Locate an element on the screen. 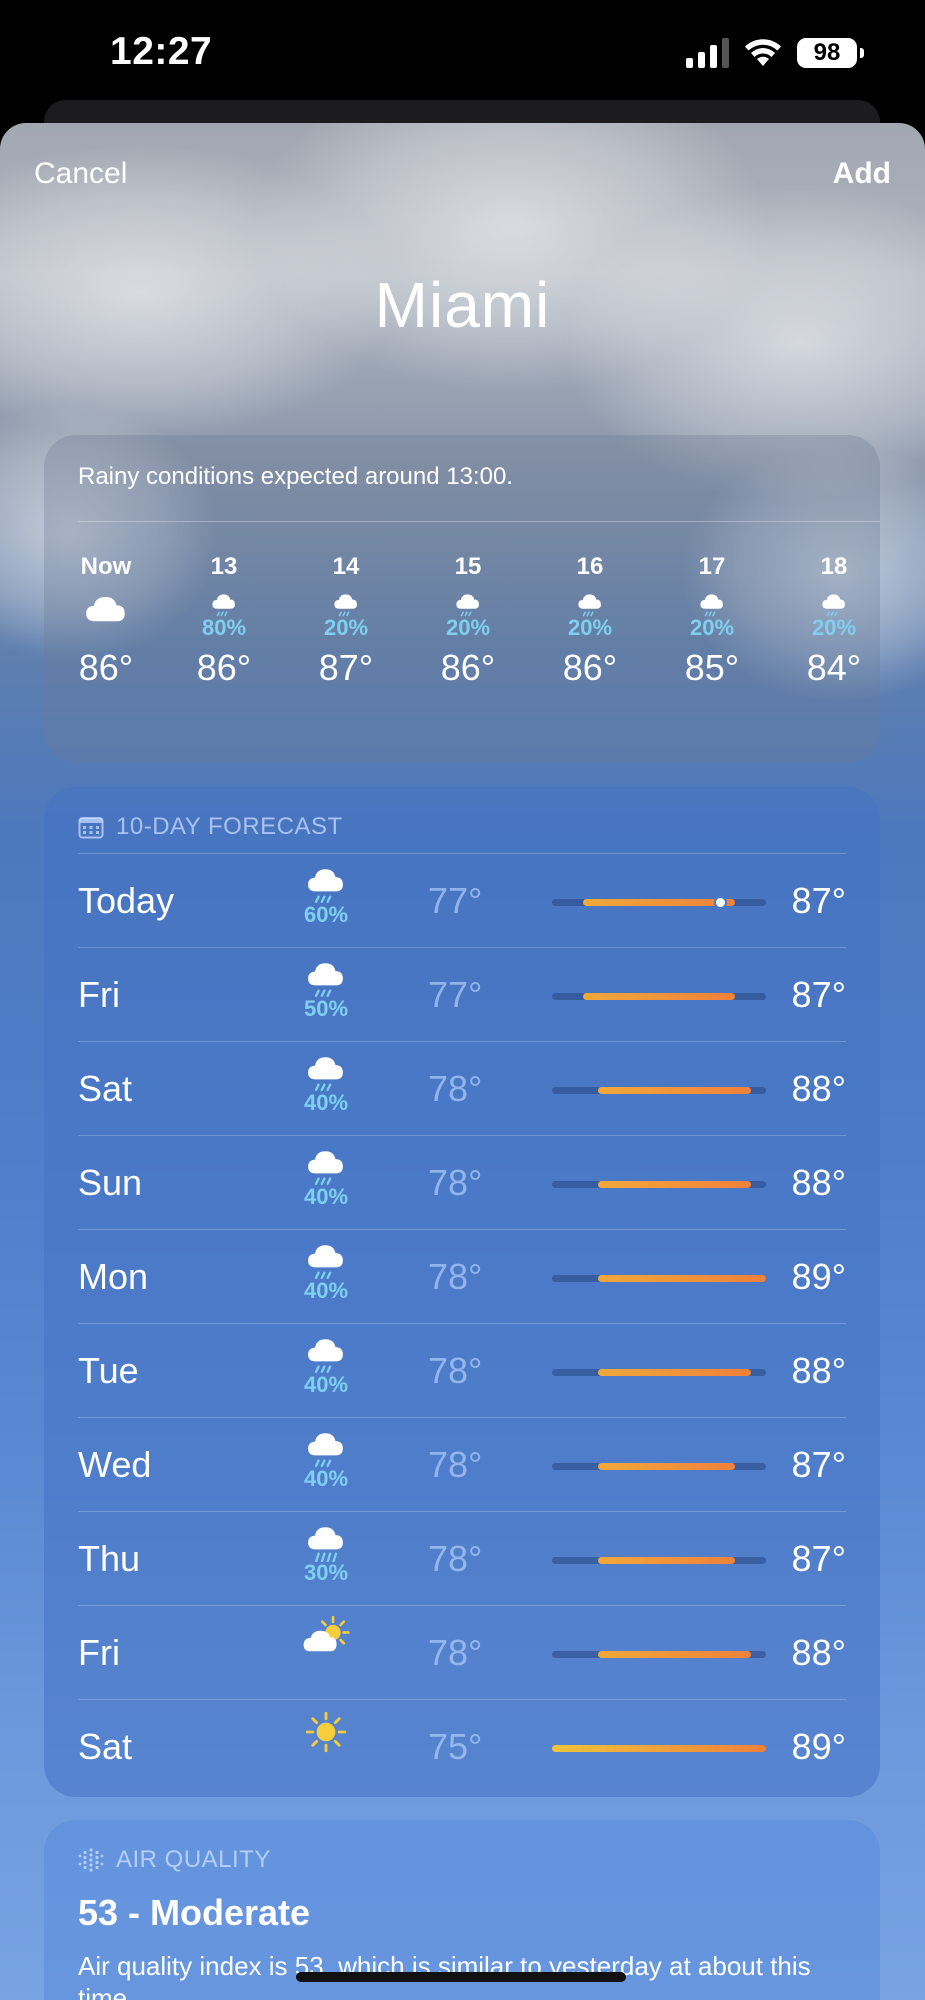  day-name: Sat is located at coordinates (105, 1088).